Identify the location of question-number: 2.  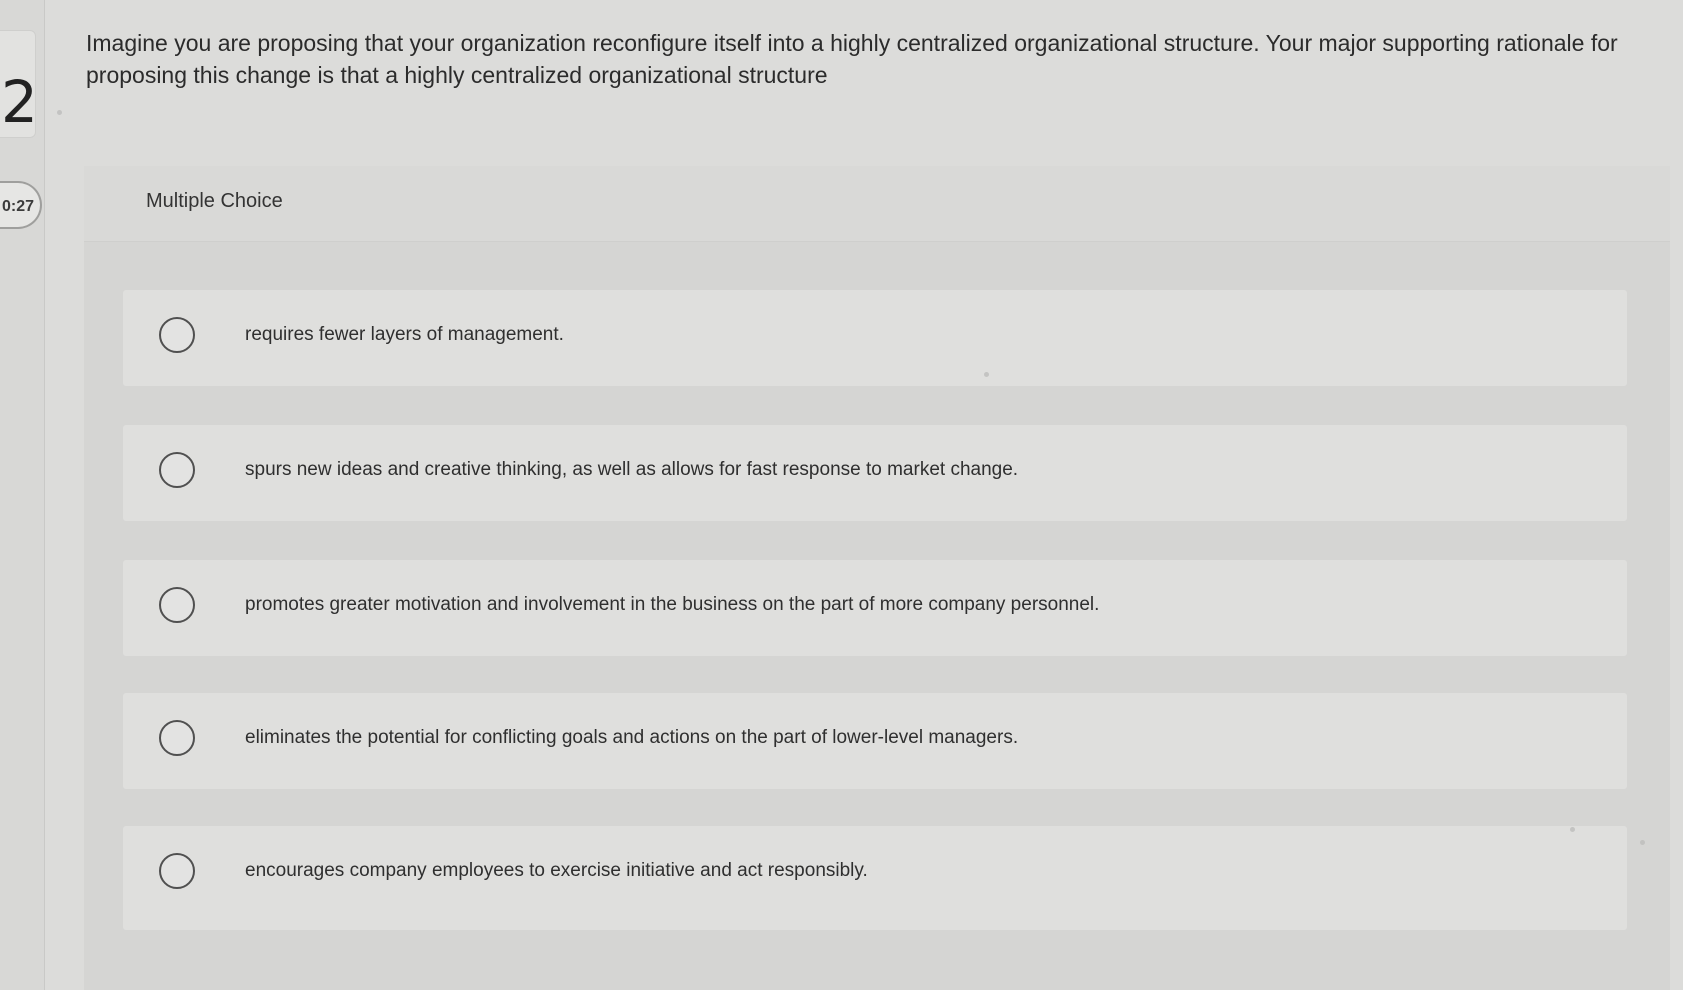
(19, 102).